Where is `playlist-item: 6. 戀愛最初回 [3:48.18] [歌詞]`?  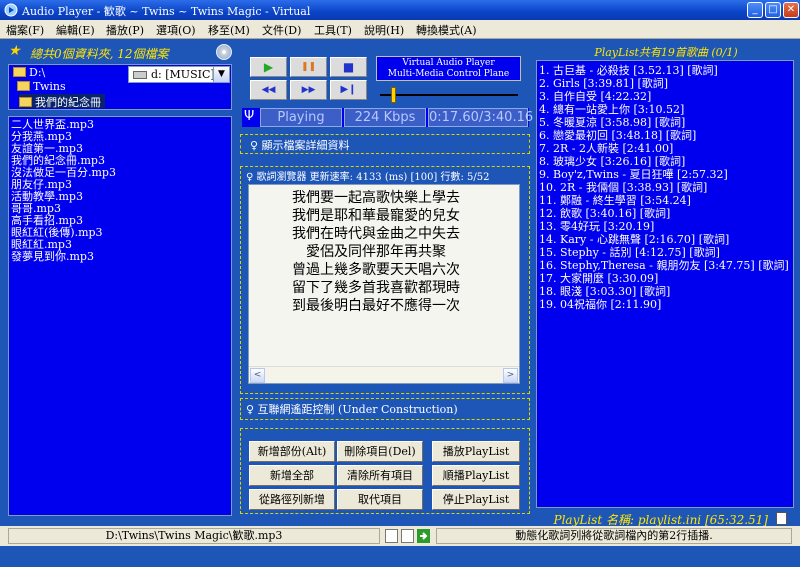 playlist-item: 6. 戀愛最初回 [3:48.18] [歌詞] is located at coordinates (617, 136).